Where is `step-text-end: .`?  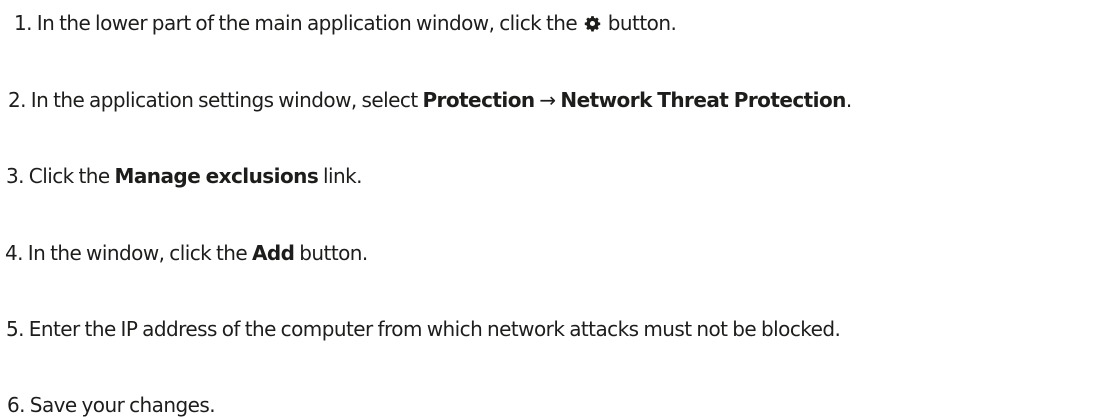
step-text-end: . is located at coordinates (848, 100).